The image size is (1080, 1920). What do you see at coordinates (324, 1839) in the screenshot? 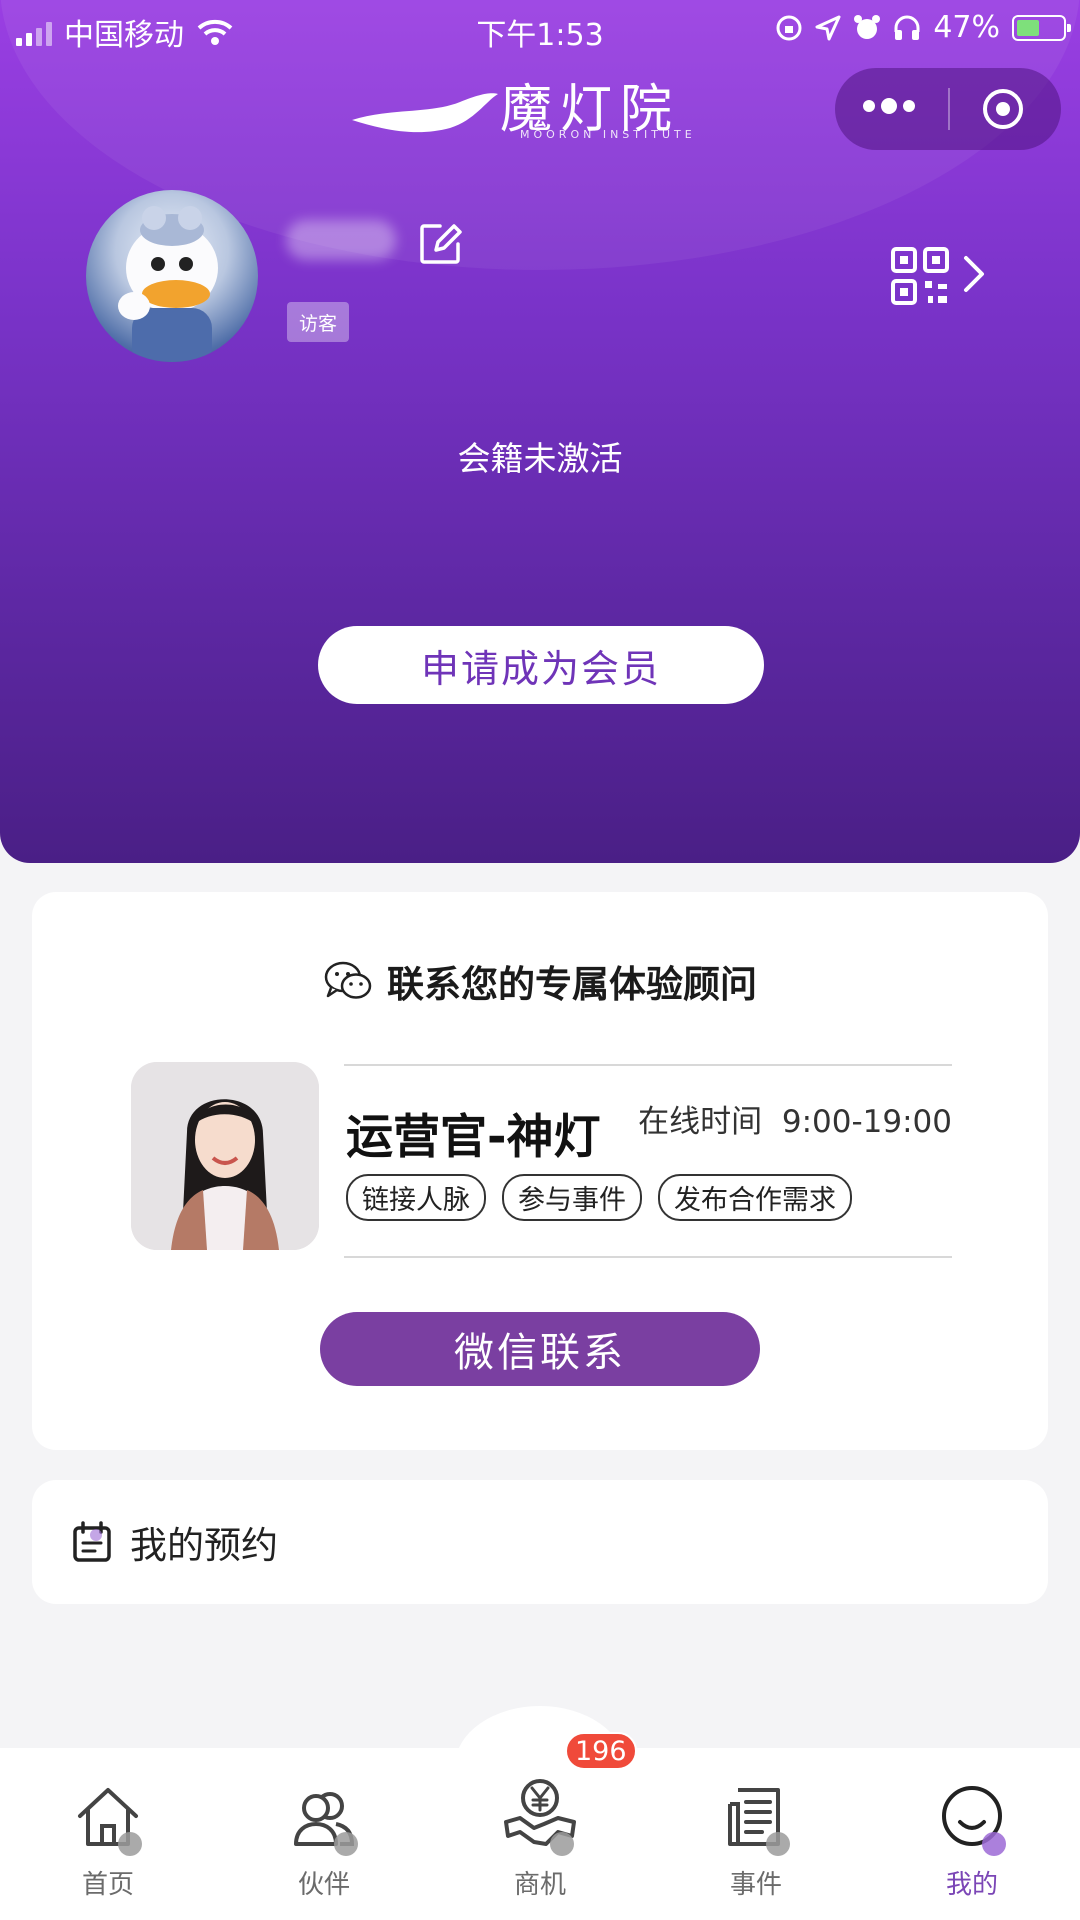
I see `tab-partners: 伙伴` at bounding box center [324, 1839].